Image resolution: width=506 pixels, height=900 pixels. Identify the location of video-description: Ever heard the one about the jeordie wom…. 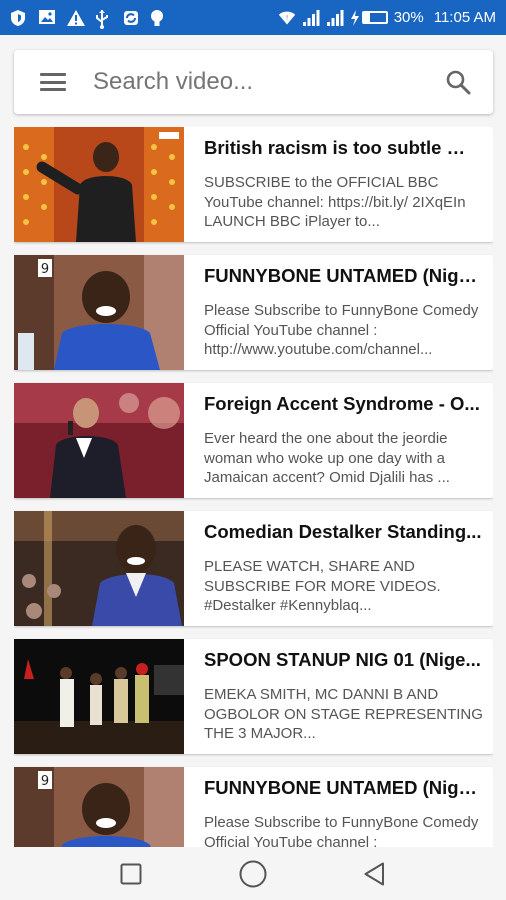
(327, 458).